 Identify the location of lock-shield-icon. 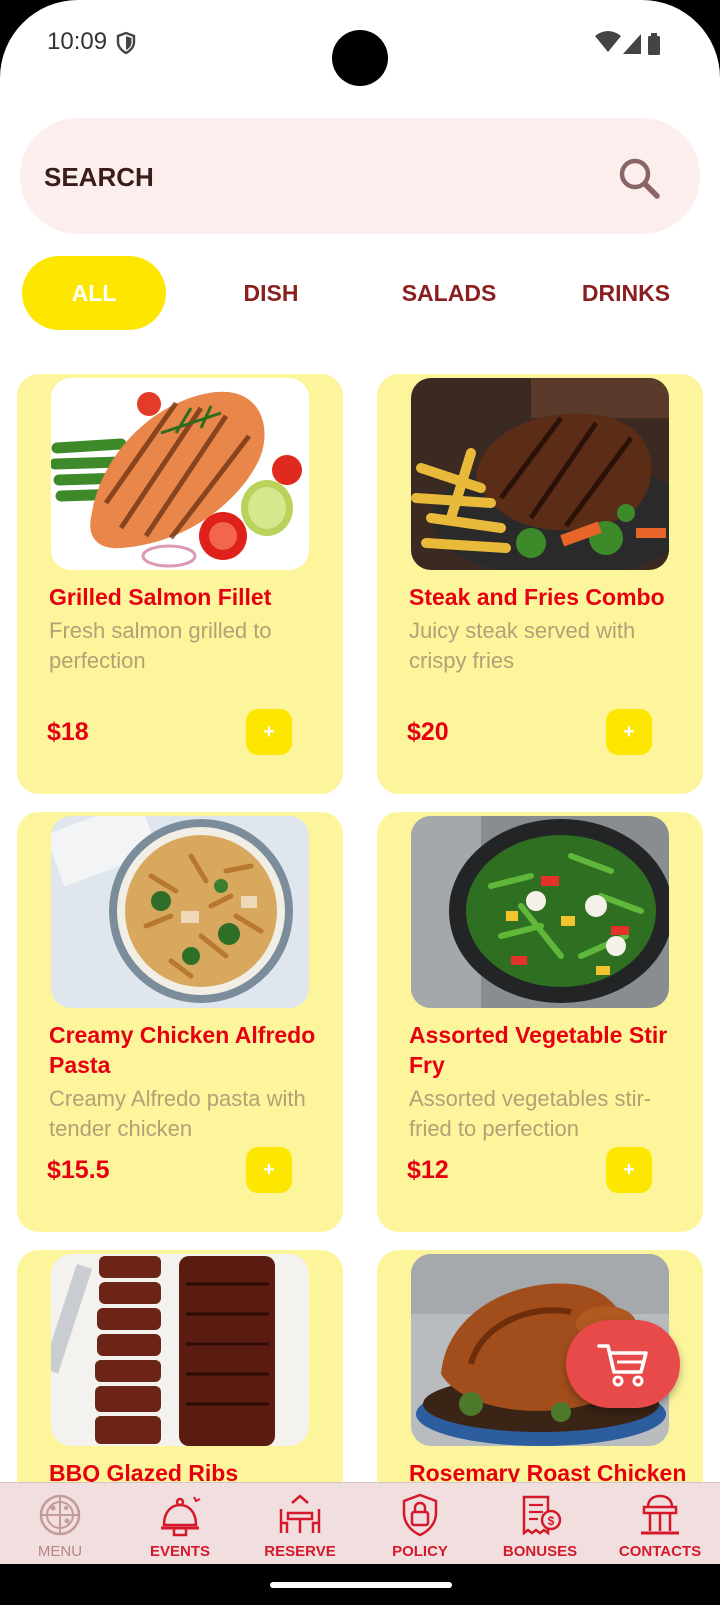
(420, 1515).